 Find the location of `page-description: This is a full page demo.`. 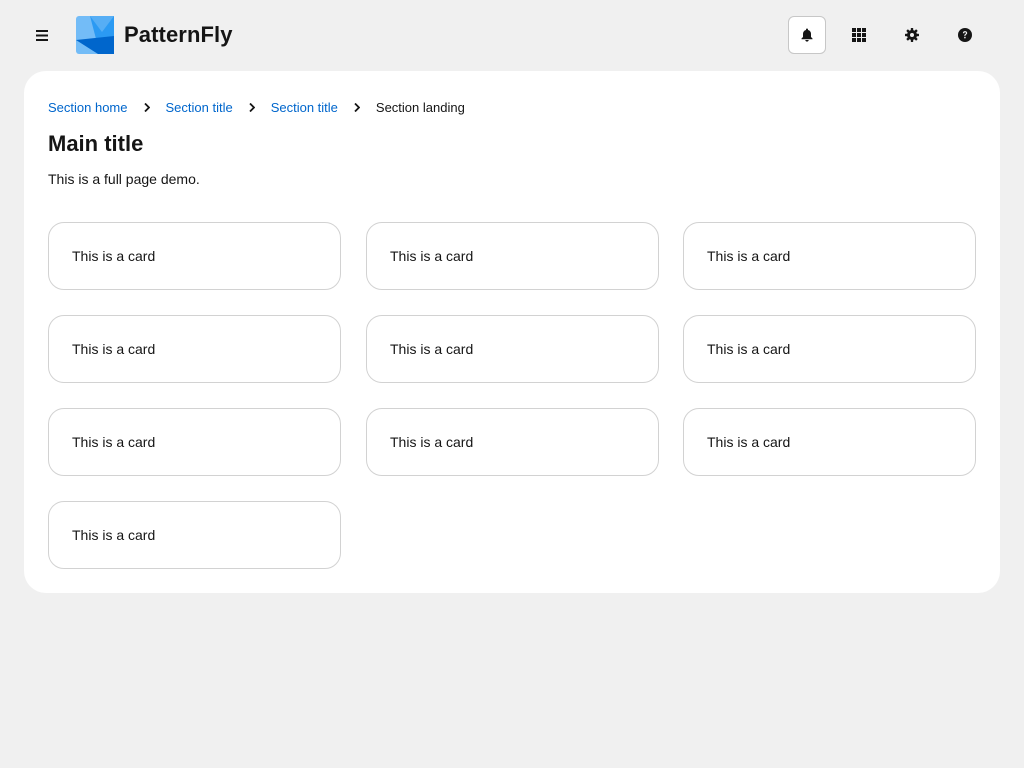

page-description: This is a full page demo. is located at coordinates (124, 179).